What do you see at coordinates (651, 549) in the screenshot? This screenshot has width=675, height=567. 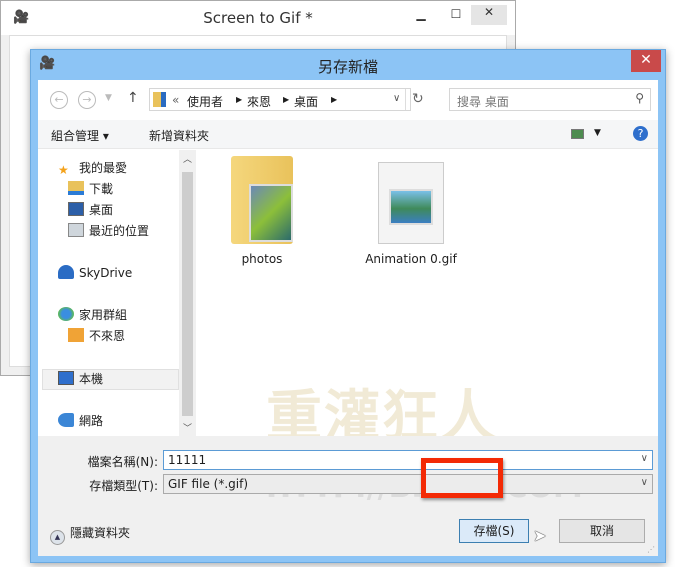 I see `resize-grip-icon: ⋰` at bounding box center [651, 549].